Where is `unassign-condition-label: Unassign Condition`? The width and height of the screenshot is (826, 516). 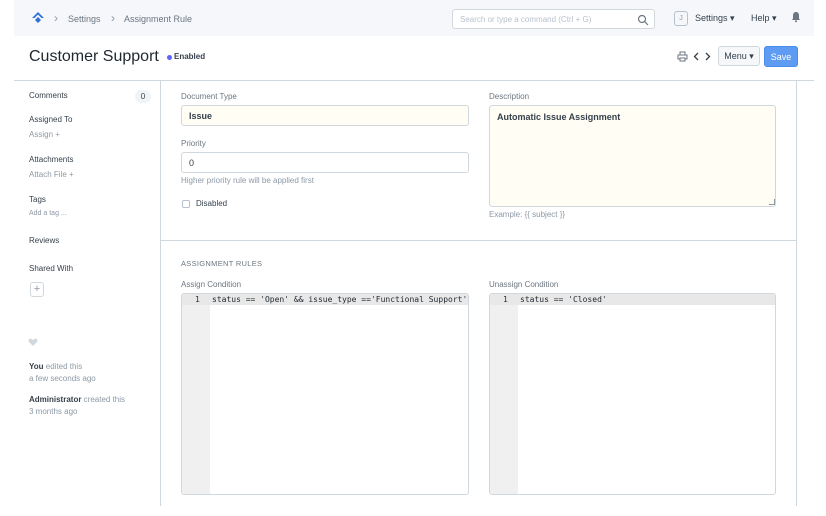 unassign-condition-label: Unassign Condition is located at coordinates (524, 284).